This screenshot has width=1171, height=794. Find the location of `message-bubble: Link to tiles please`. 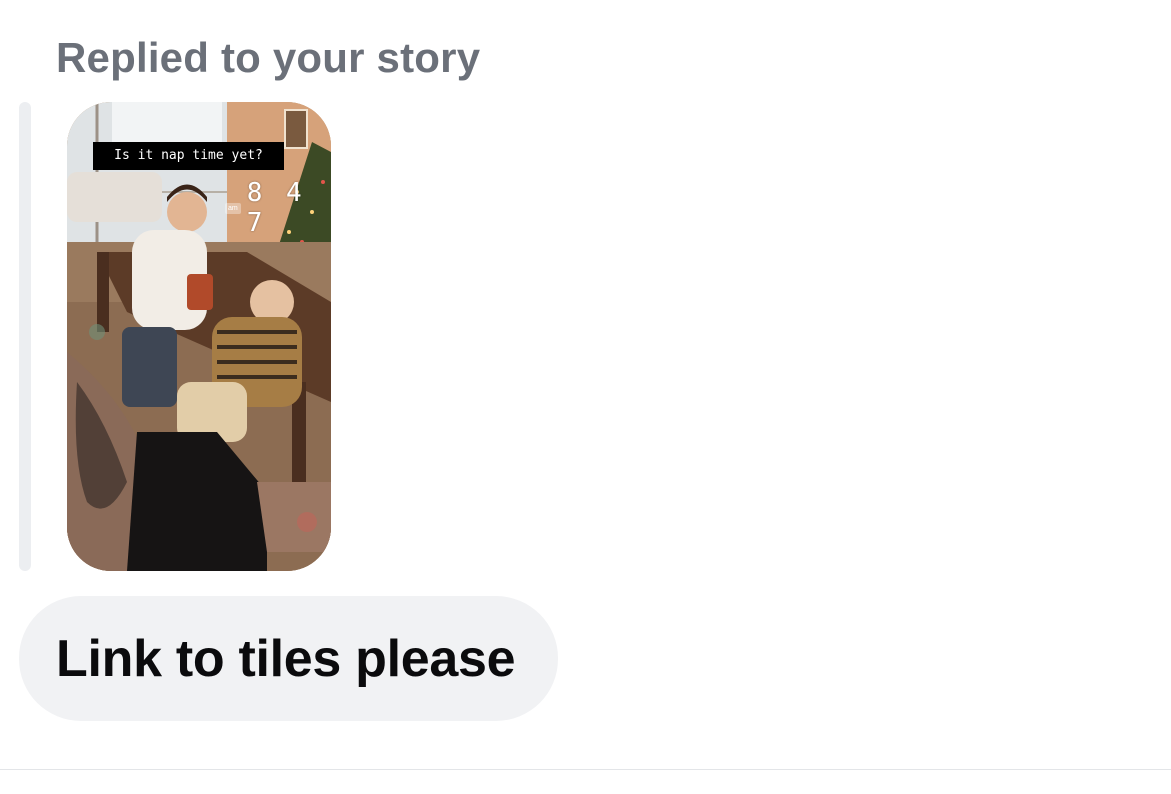

message-bubble: Link to tiles please is located at coordinates (288, 658).